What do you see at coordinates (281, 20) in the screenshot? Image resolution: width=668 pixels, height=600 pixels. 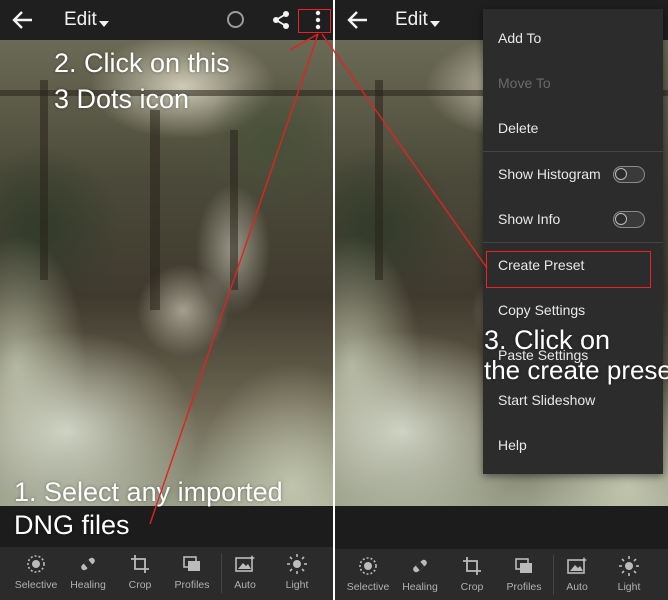 I see `share-icon` at bounding box center [281, 20].